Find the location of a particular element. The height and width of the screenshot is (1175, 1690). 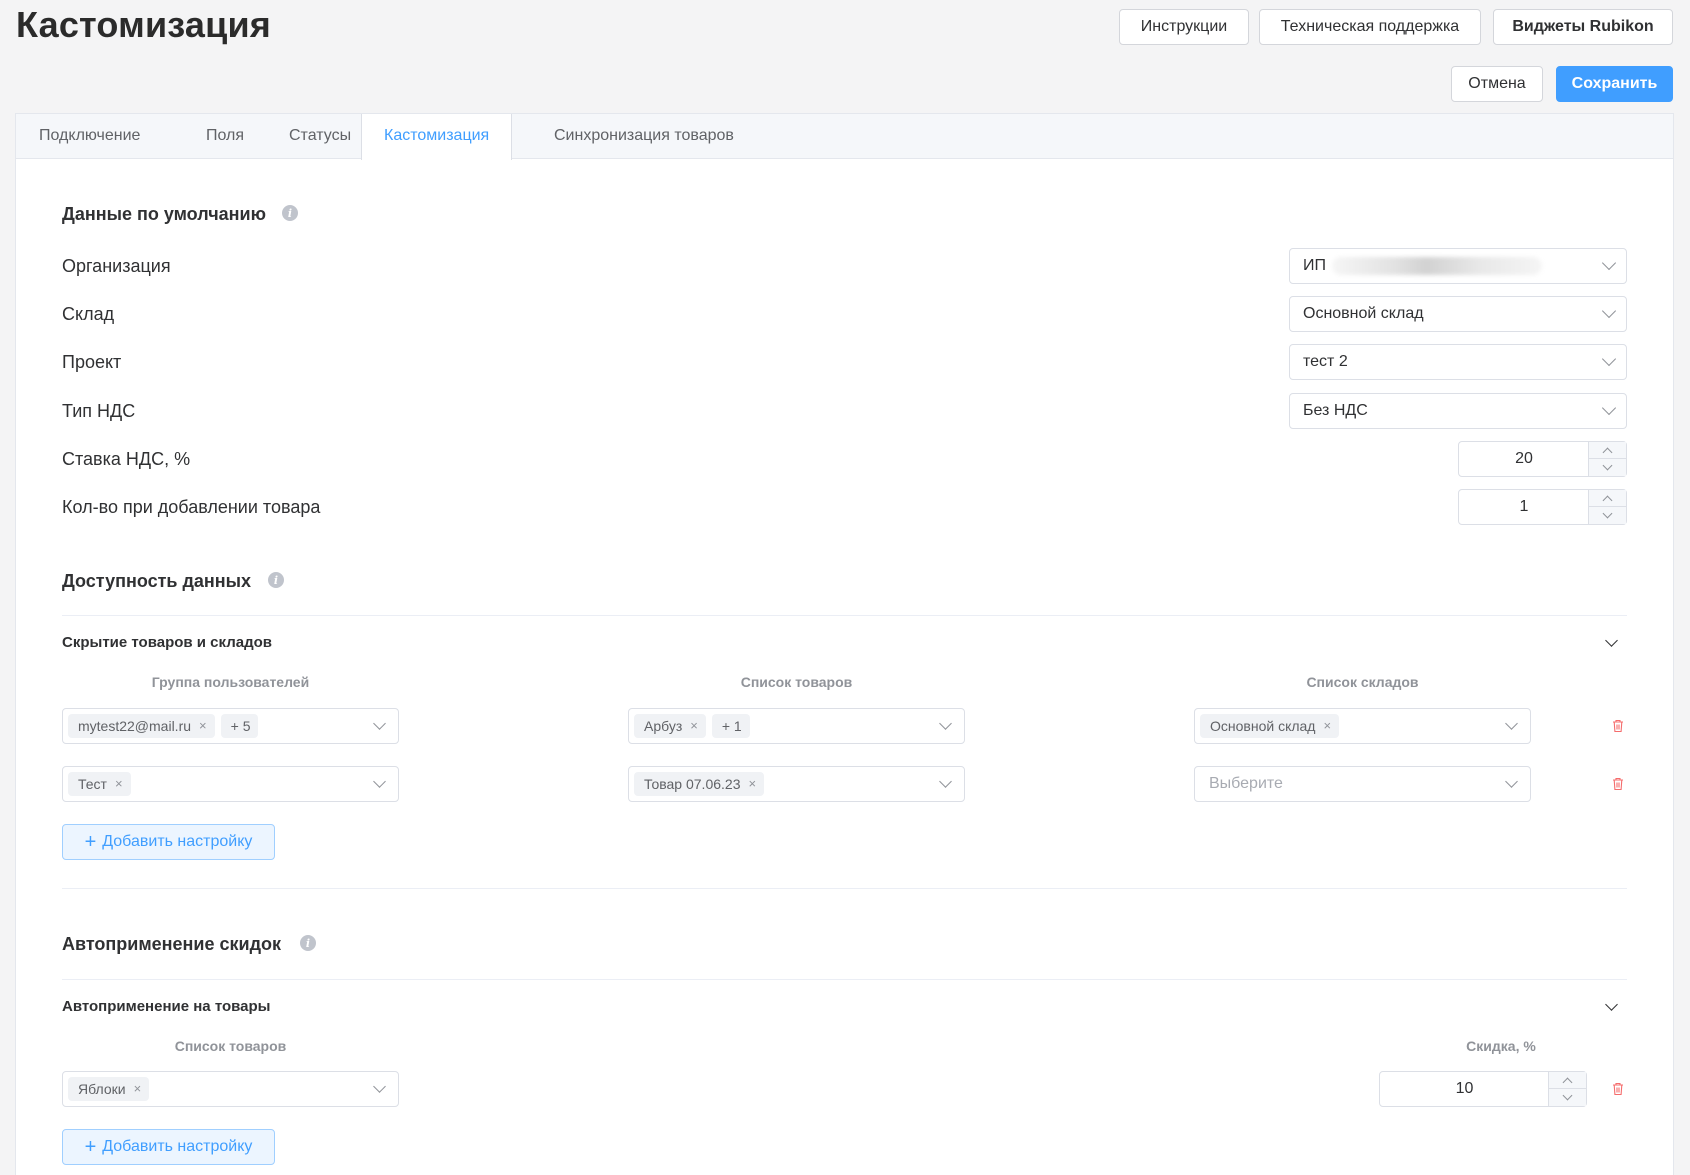

warehouse-value: Основной склад is located at coordinates (1363, 313).